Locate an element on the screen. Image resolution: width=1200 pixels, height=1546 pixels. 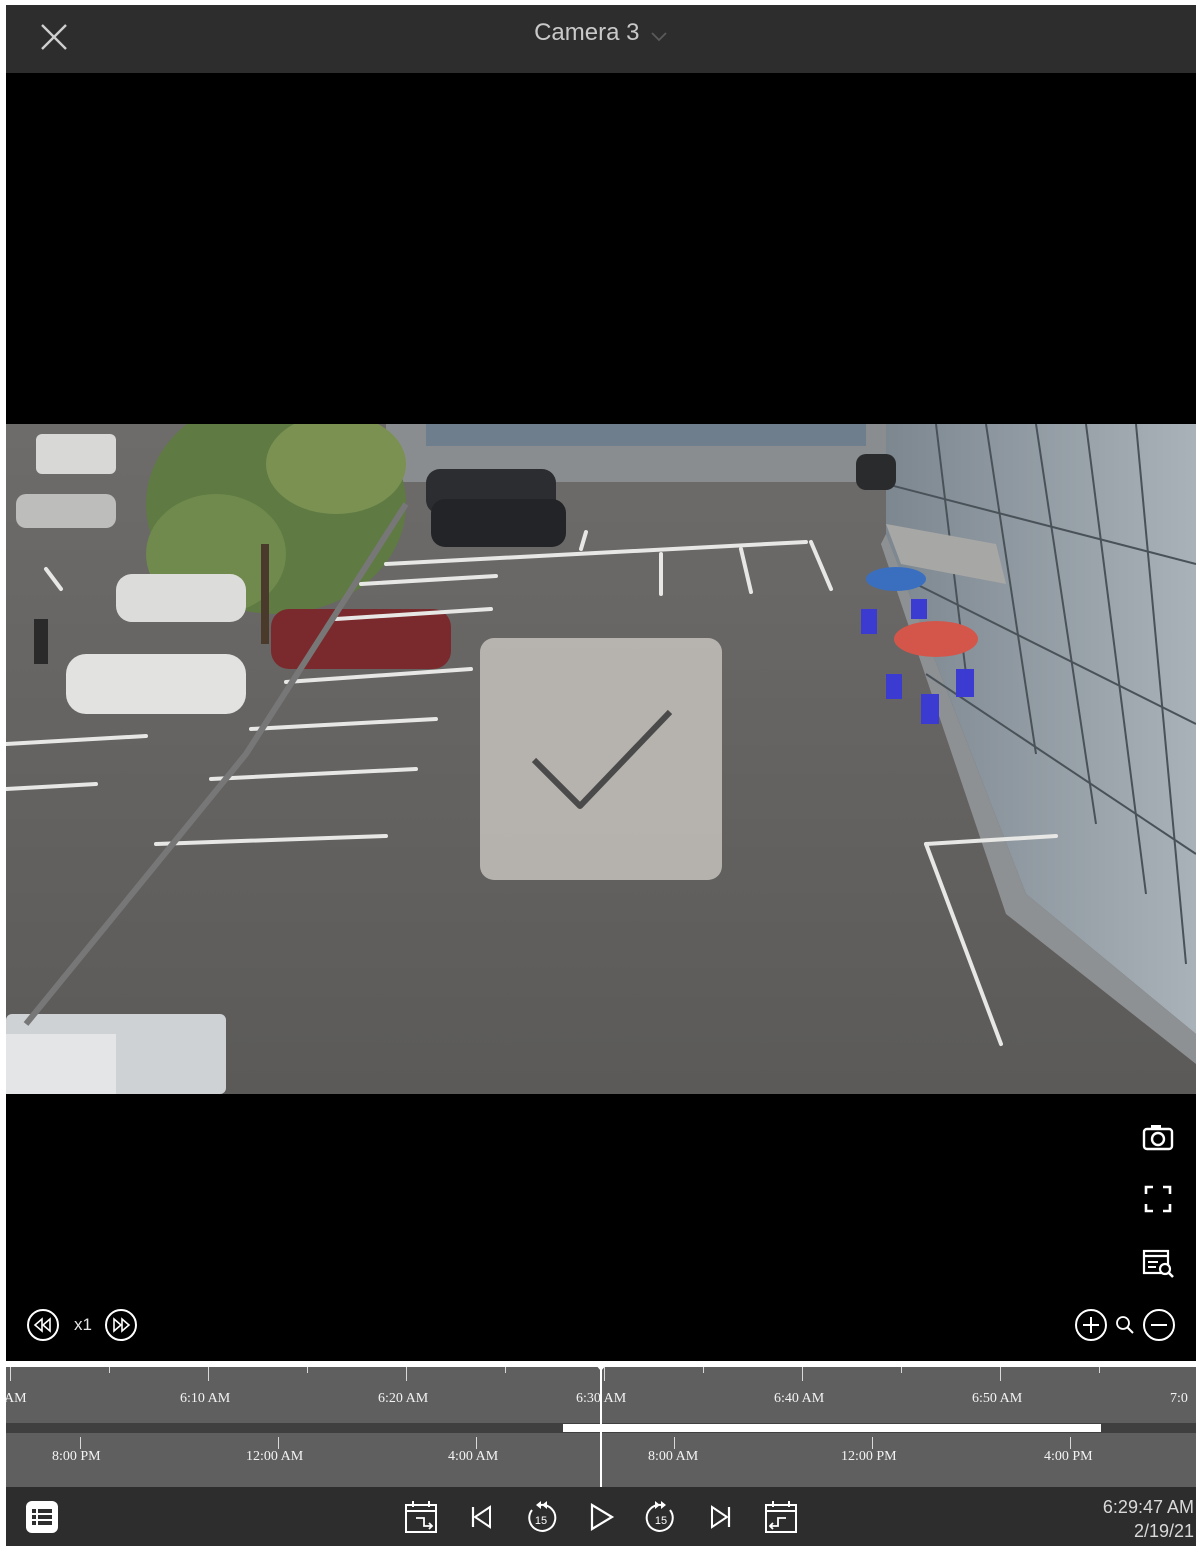
event-list-button is located at coordinates (42, 1517).